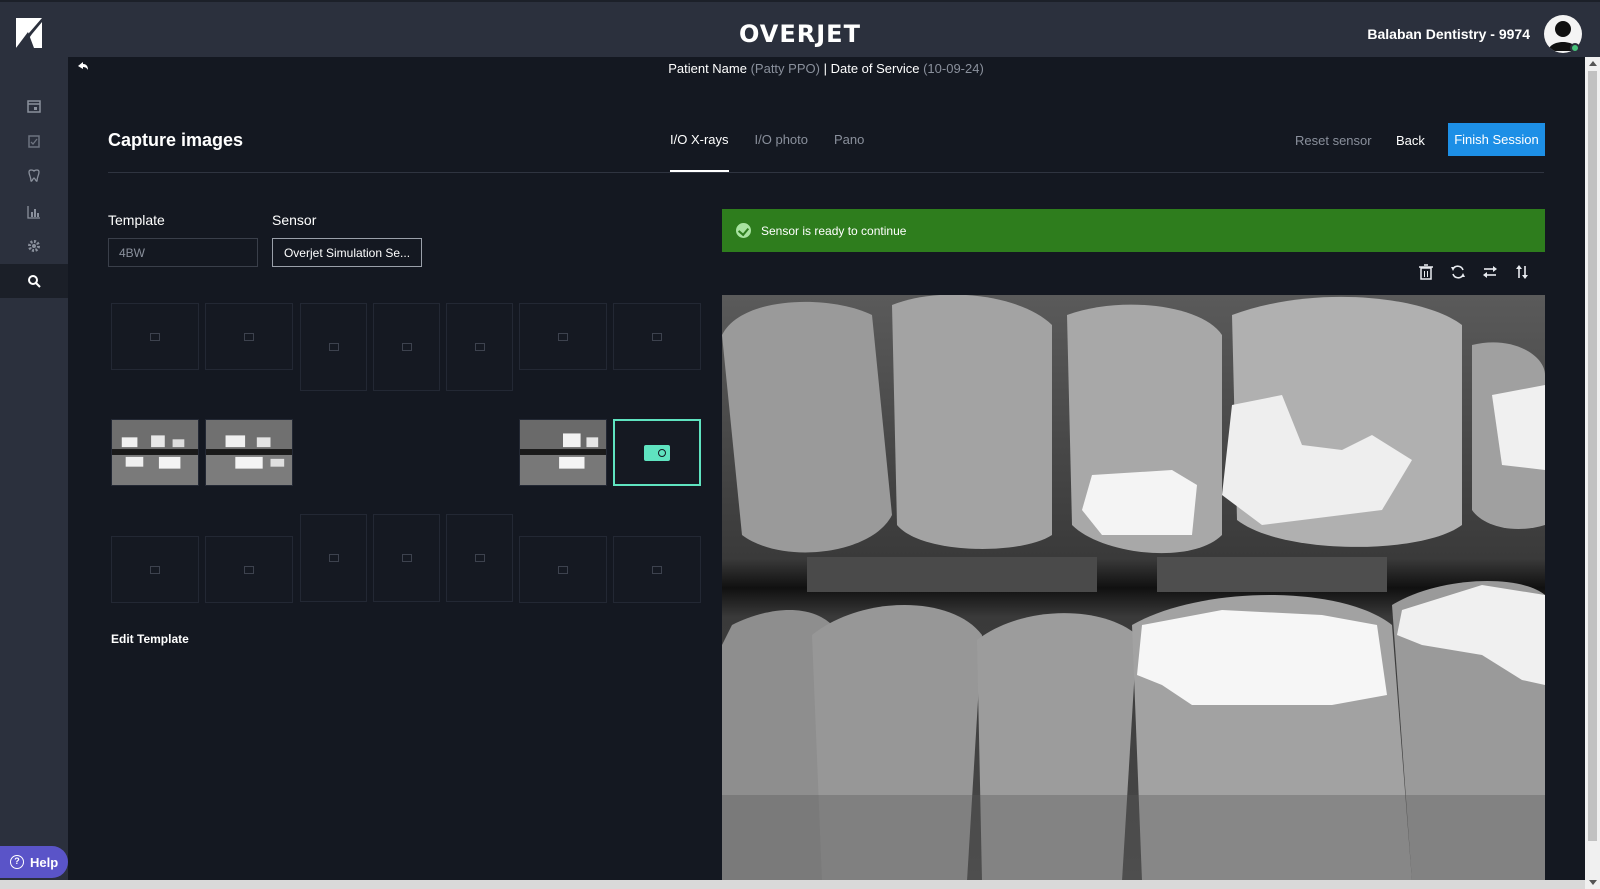 The image size is (1600, 889). I want to click on reset-sensor-button: Reset sensor, so click(1333, 140).